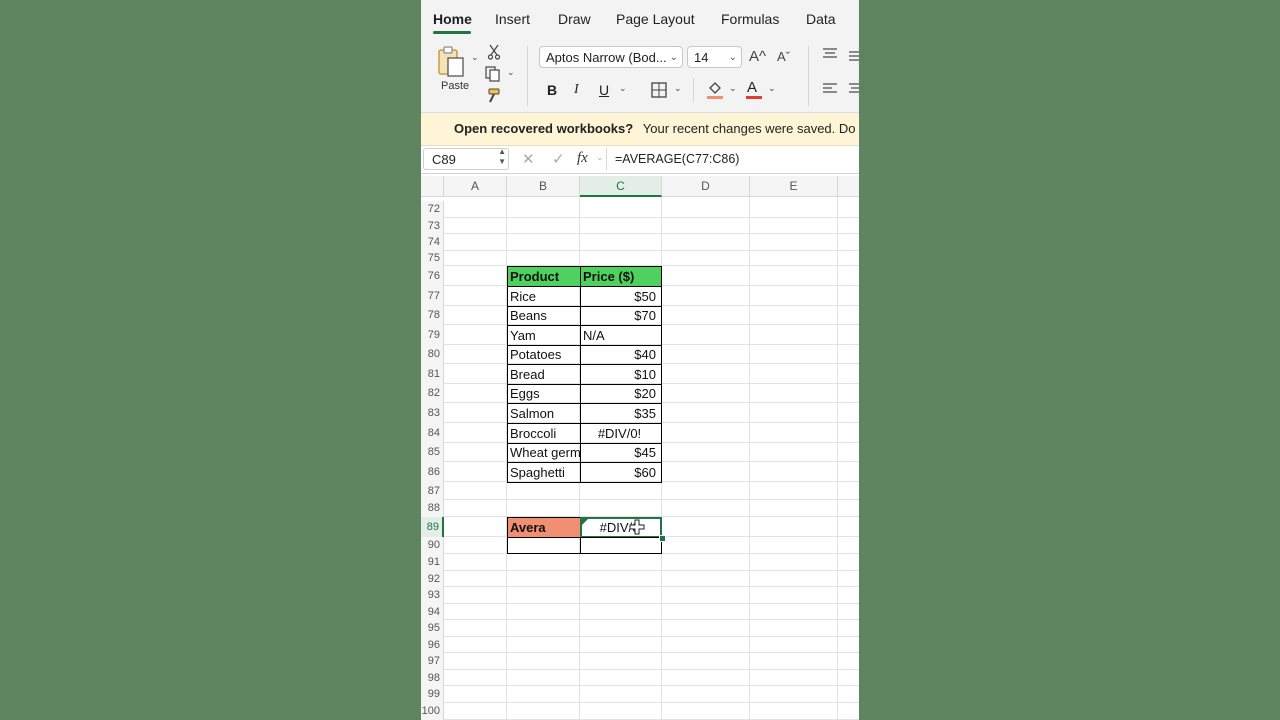 The height and width of the screenshot is (720, 1280). I want to click on select-all-corner, so click(432, 186).